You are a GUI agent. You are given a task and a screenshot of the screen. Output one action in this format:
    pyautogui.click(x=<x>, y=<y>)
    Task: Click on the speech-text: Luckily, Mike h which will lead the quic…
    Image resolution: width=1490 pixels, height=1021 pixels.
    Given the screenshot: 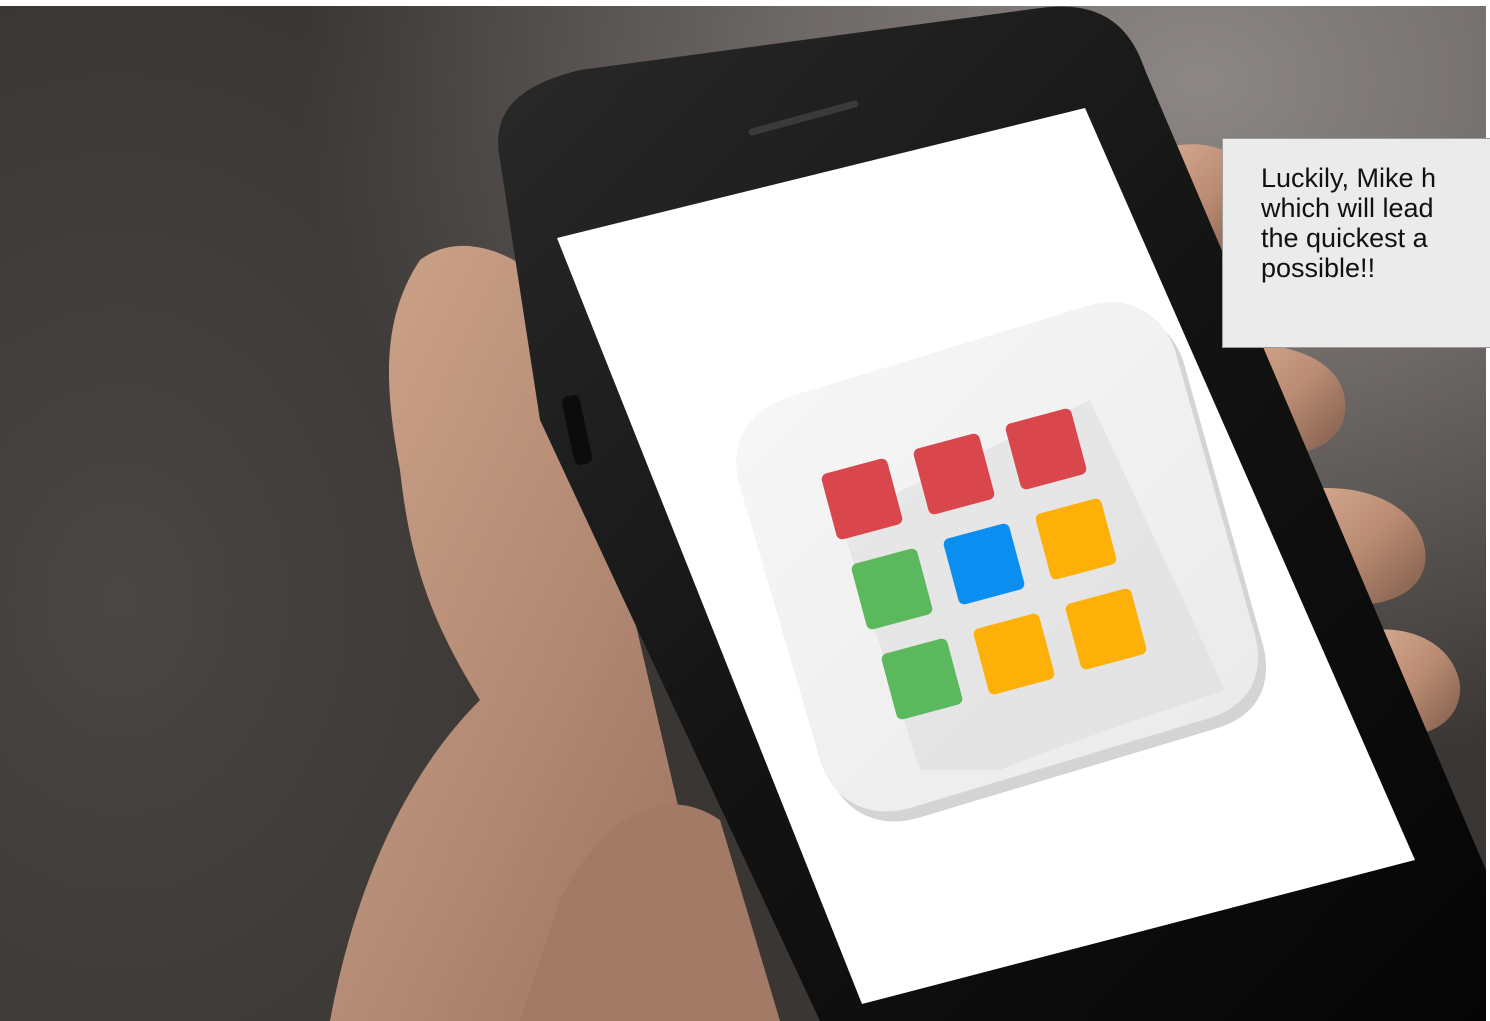 What is the action you would take?
    pyautogui.click(x=1349, y=223)
    